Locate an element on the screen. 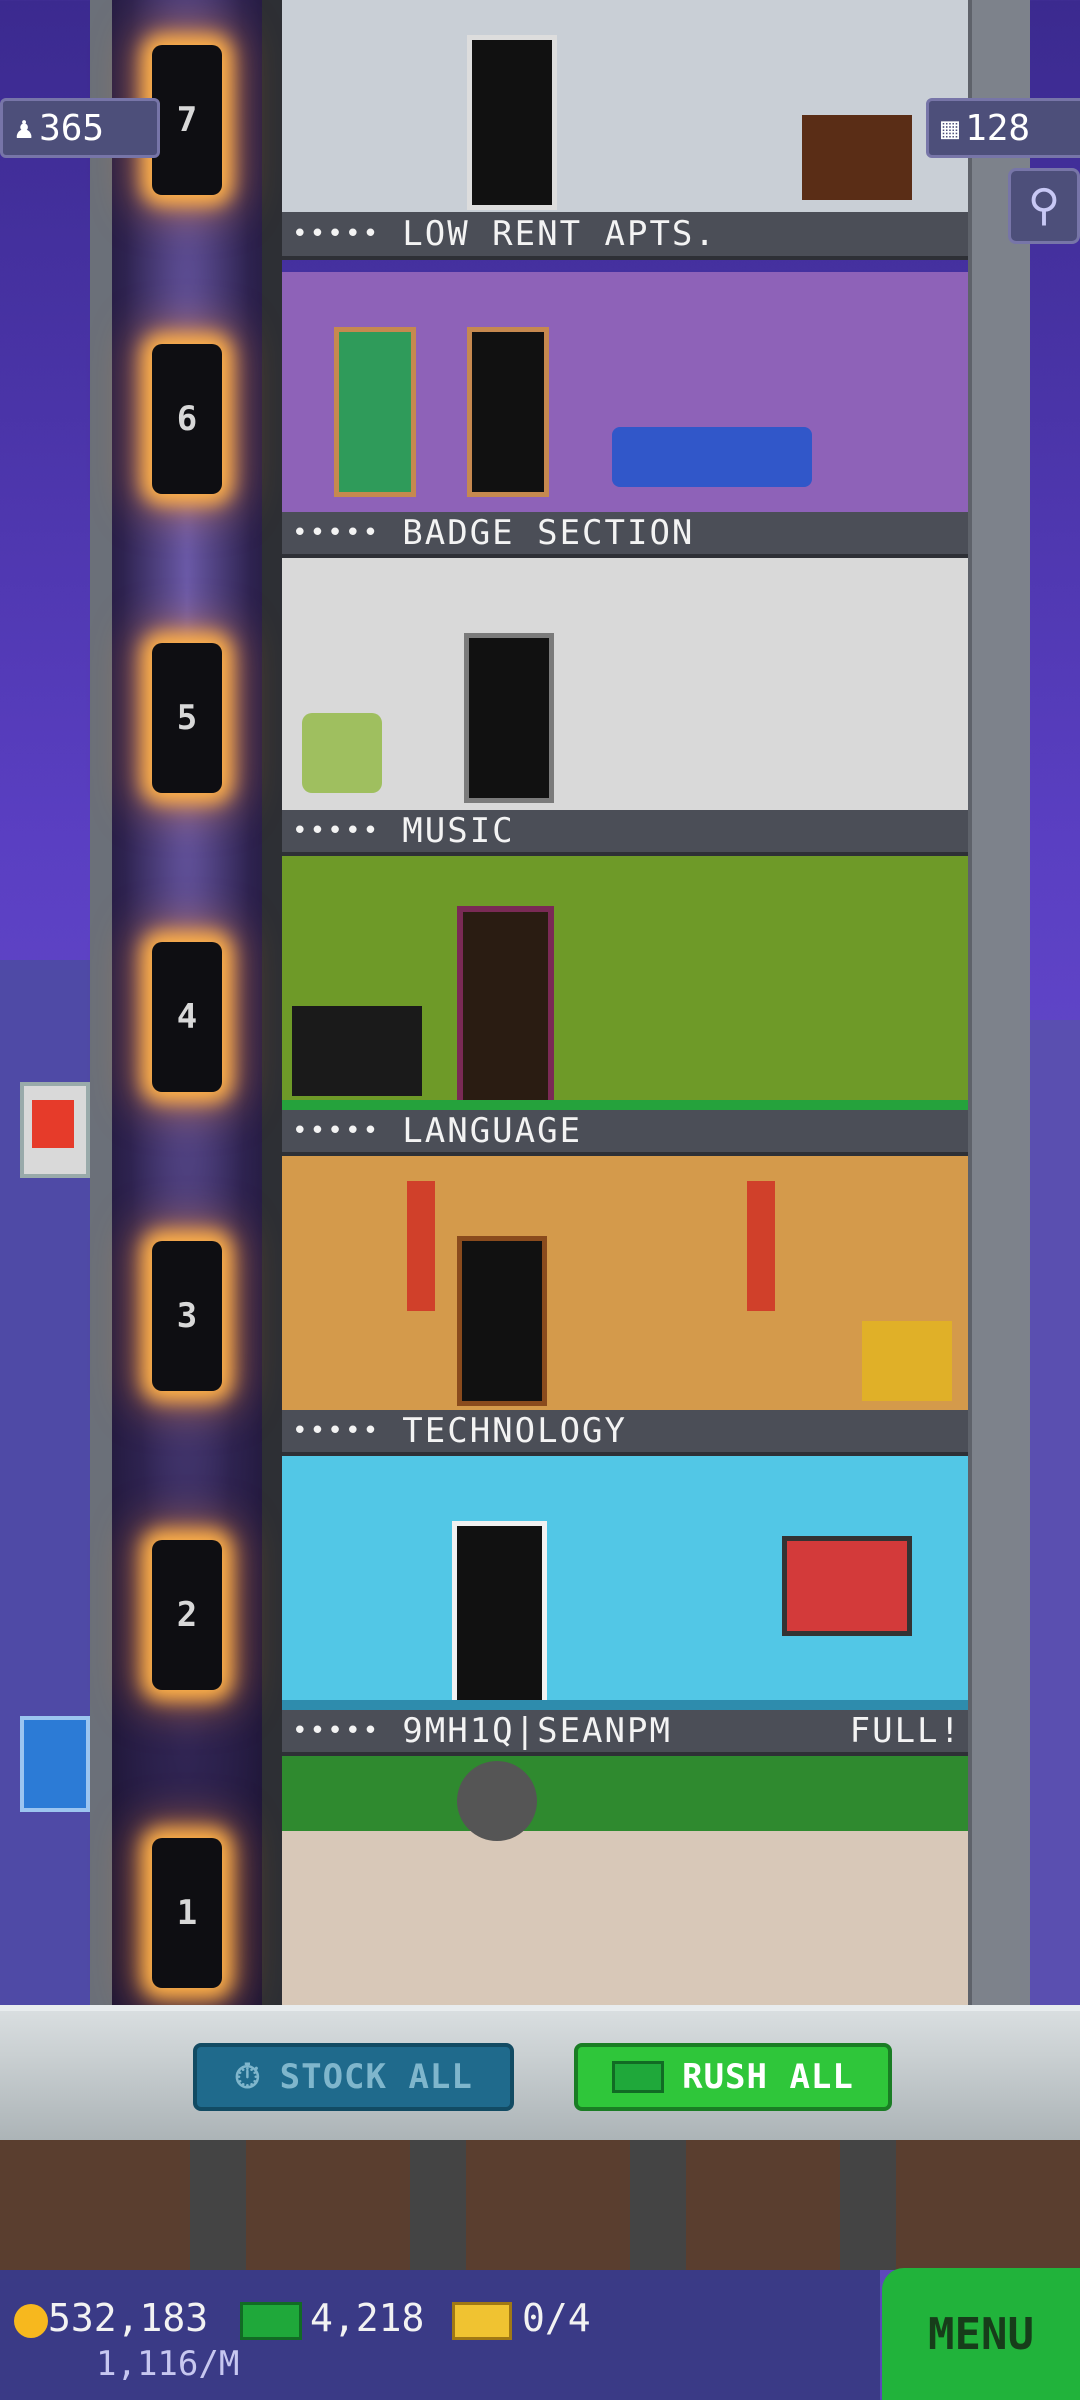 The height and width of the screenshot is (2400, 1080). clock-icon: ⏱ is located at coordinates (248, 2077).